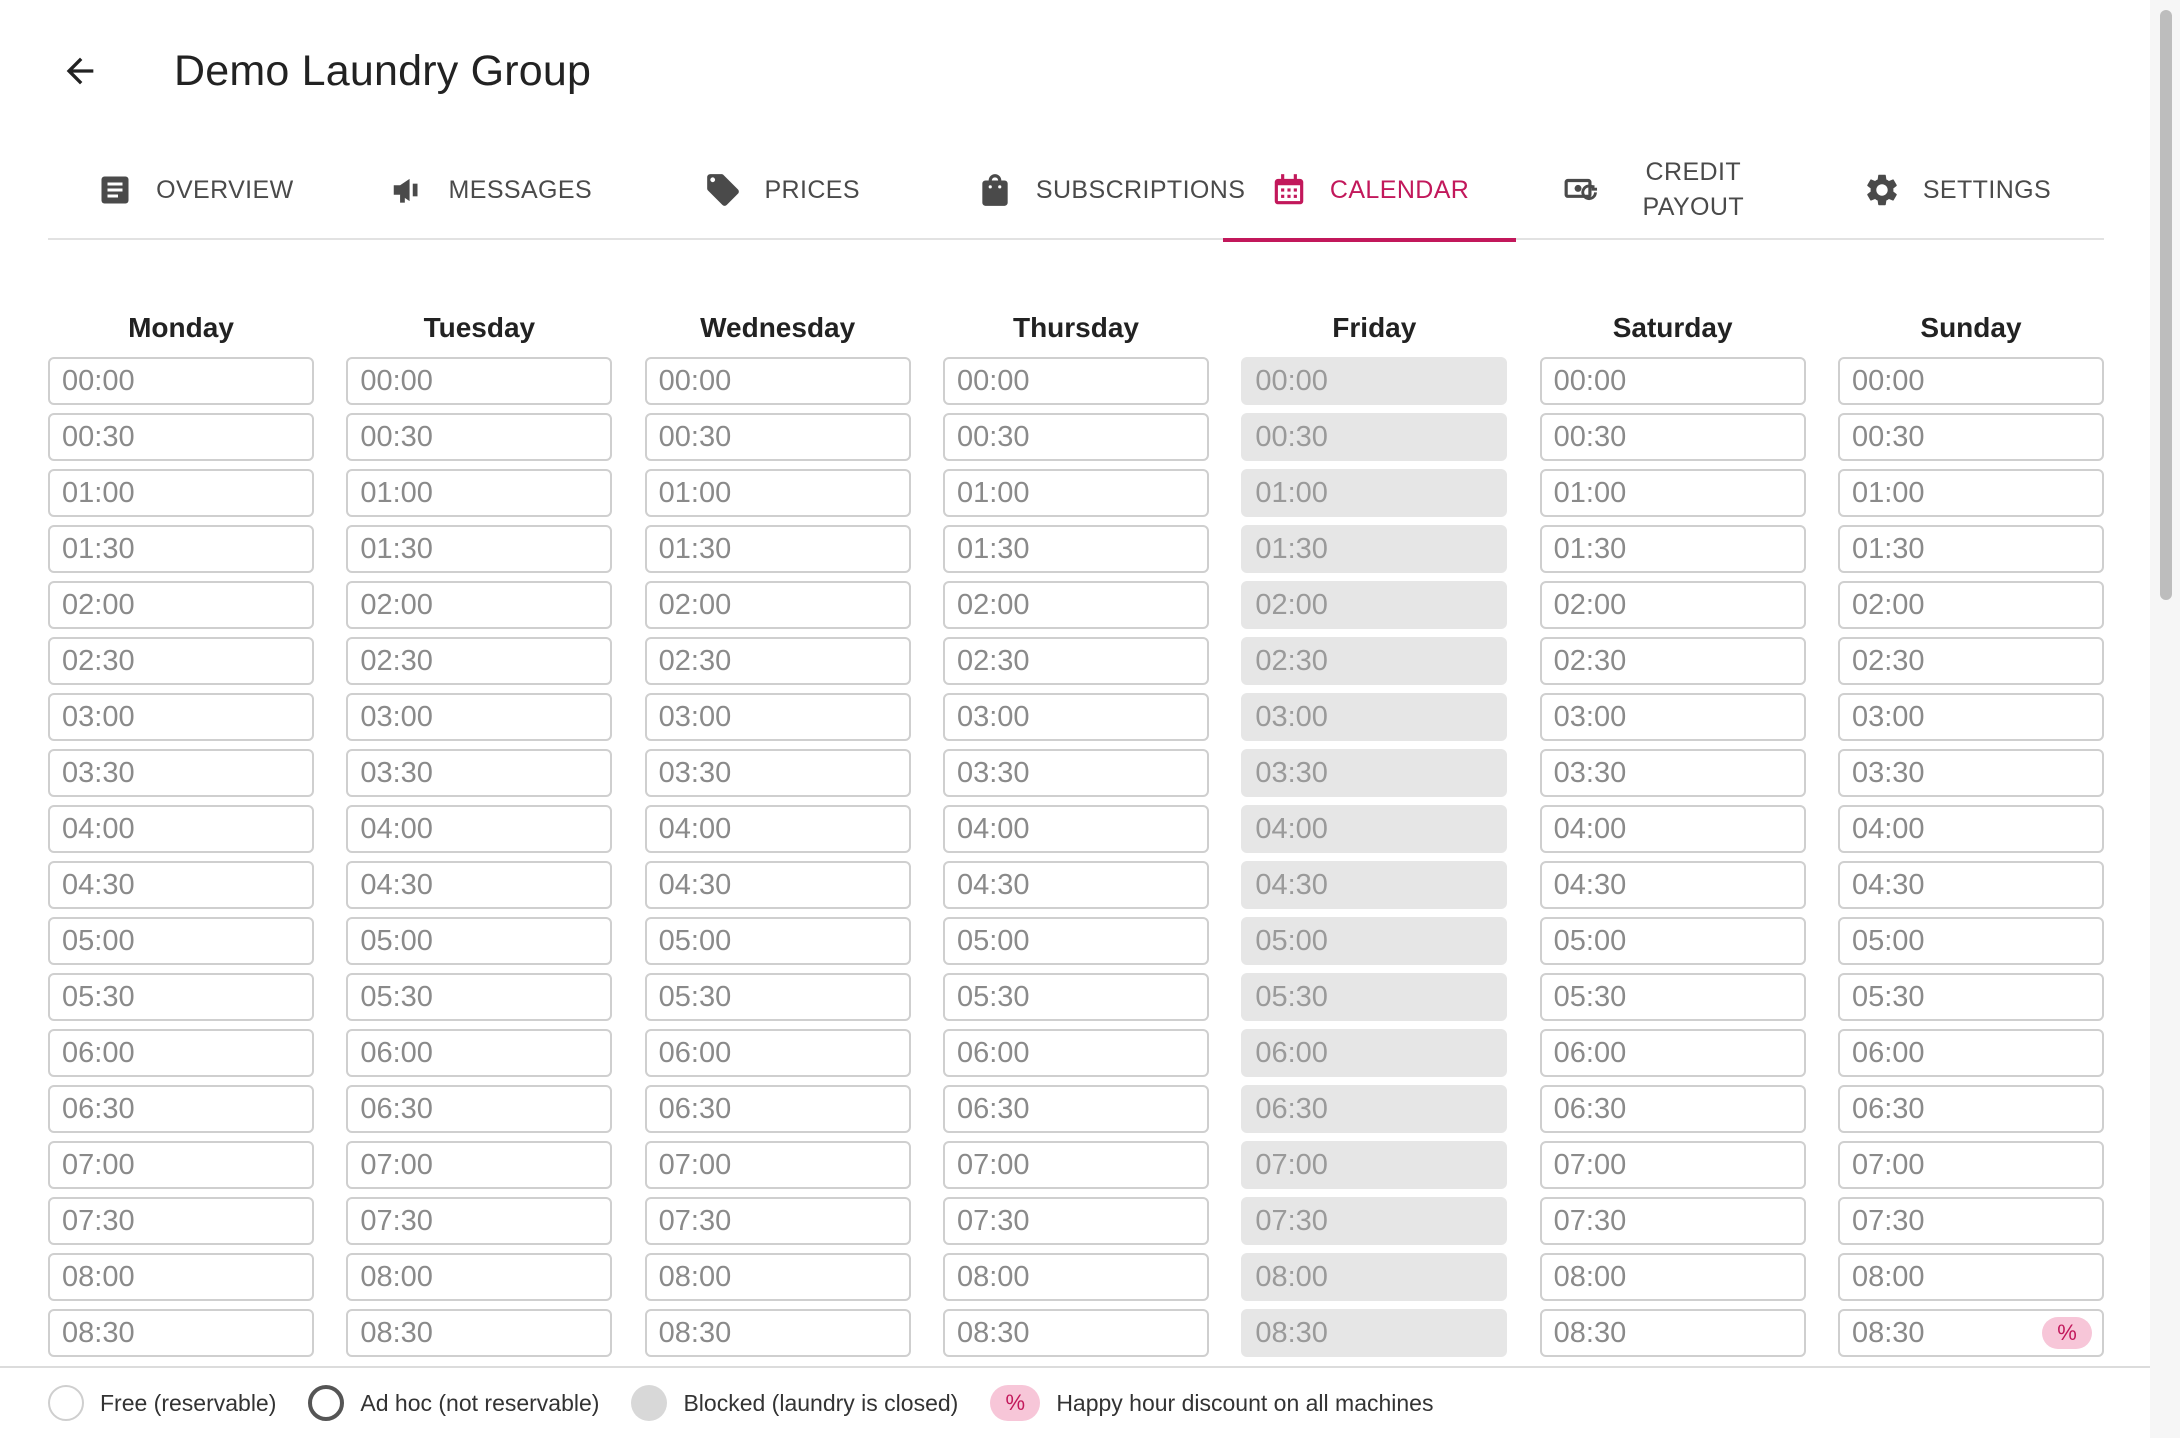 This screenshot has height=1438, width=2180. I want to click on tab-overview: OVERVIEW, so click(195, 190).